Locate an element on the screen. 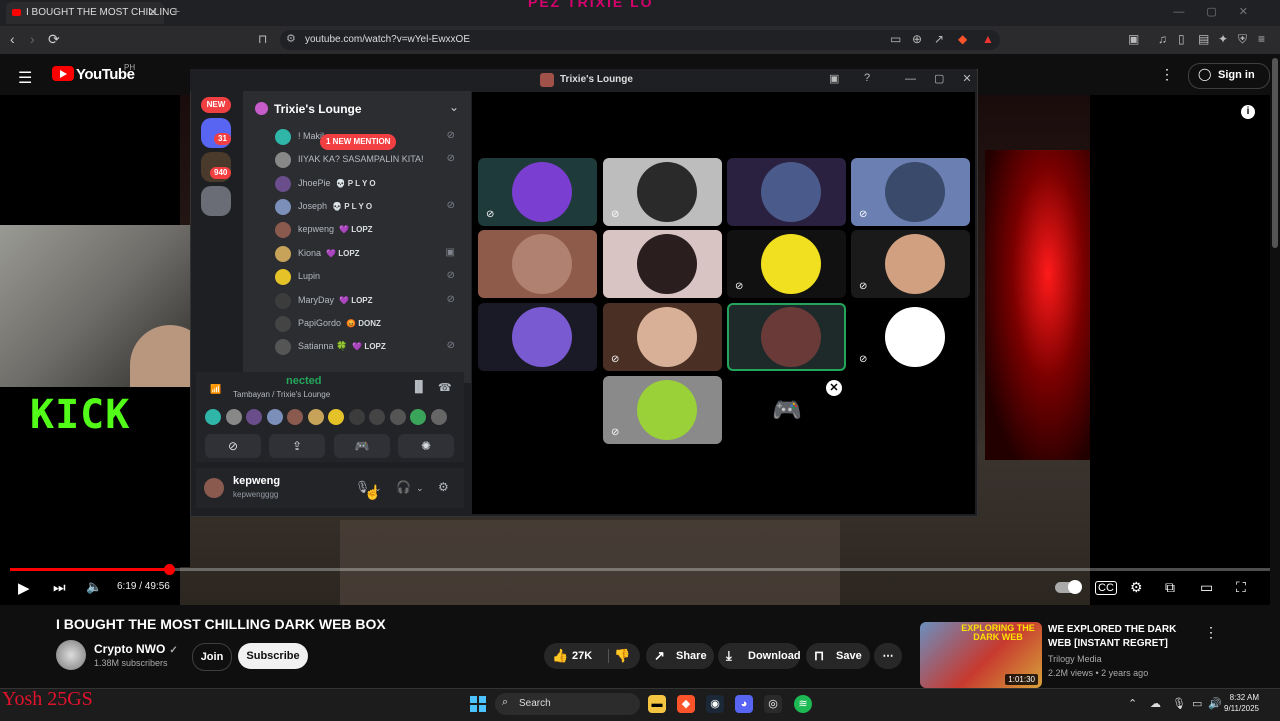 This screenshot has width=1280, height=721. voice-member: kepweng 💜 LOPZ is located at coordinates (368, 230).